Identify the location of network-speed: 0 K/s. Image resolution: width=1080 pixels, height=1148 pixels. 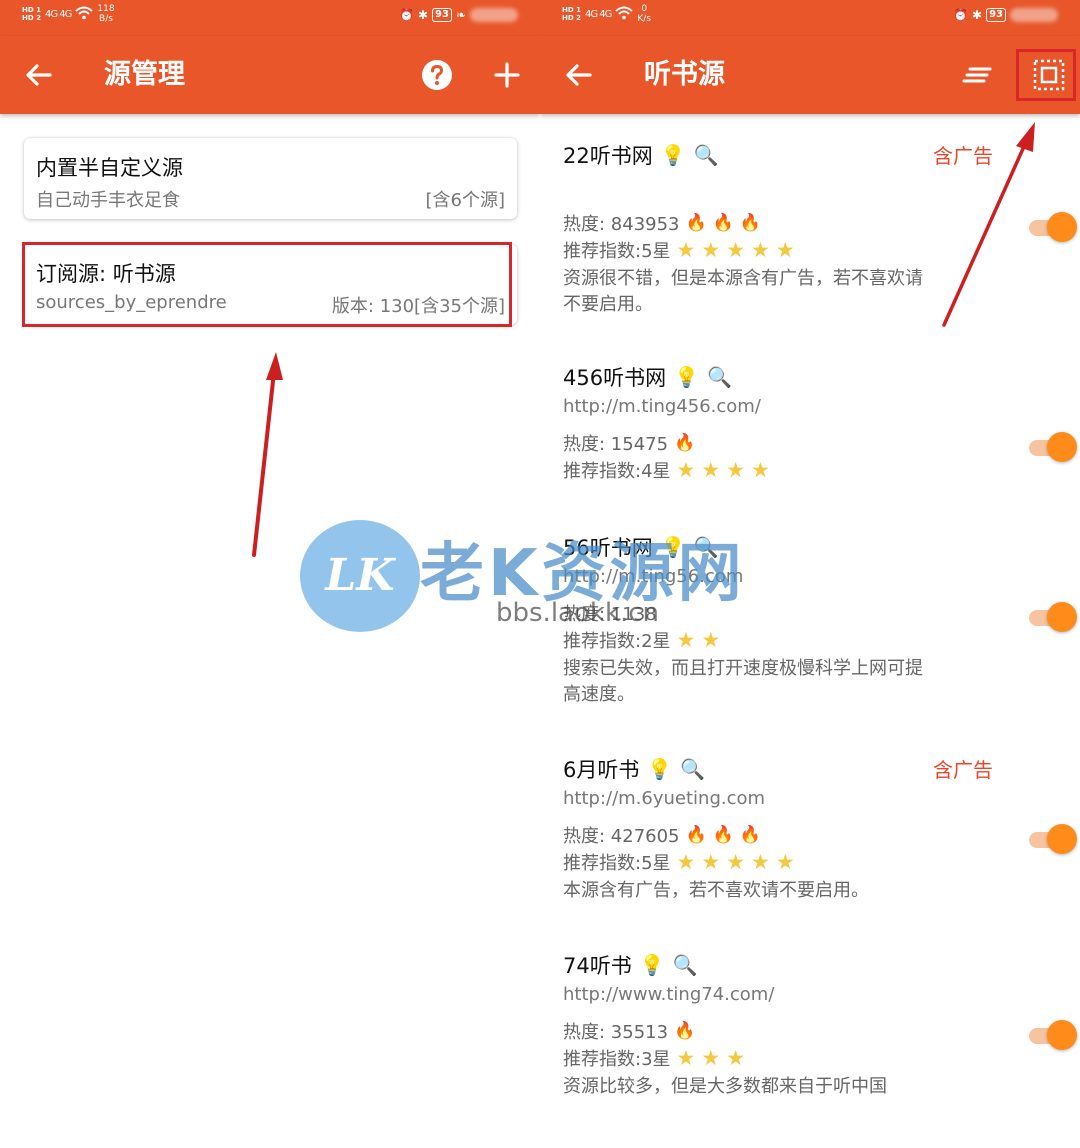
(644, 14).